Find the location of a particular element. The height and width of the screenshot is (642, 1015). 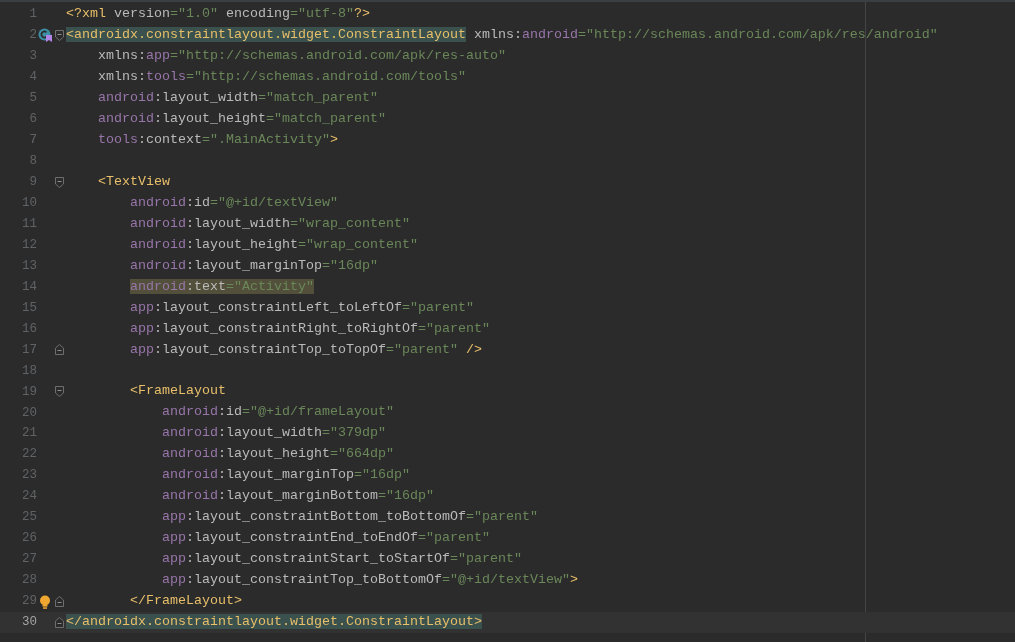

line-number: 3 is located at coordinates (32, 57).